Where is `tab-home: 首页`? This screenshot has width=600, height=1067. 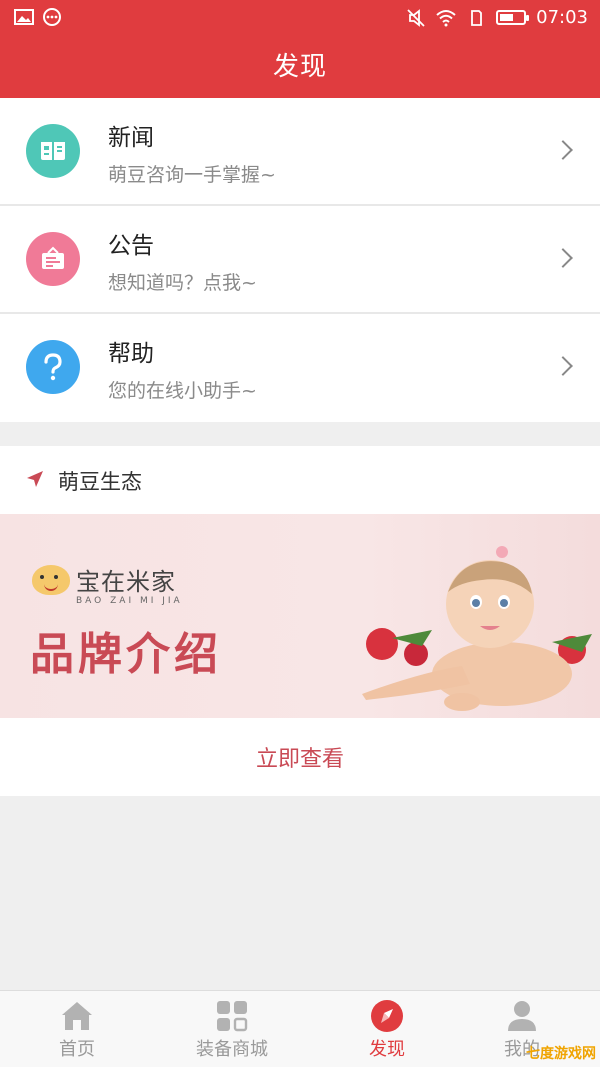 tab-home: 首页 is located at coordinates (77, 1030).